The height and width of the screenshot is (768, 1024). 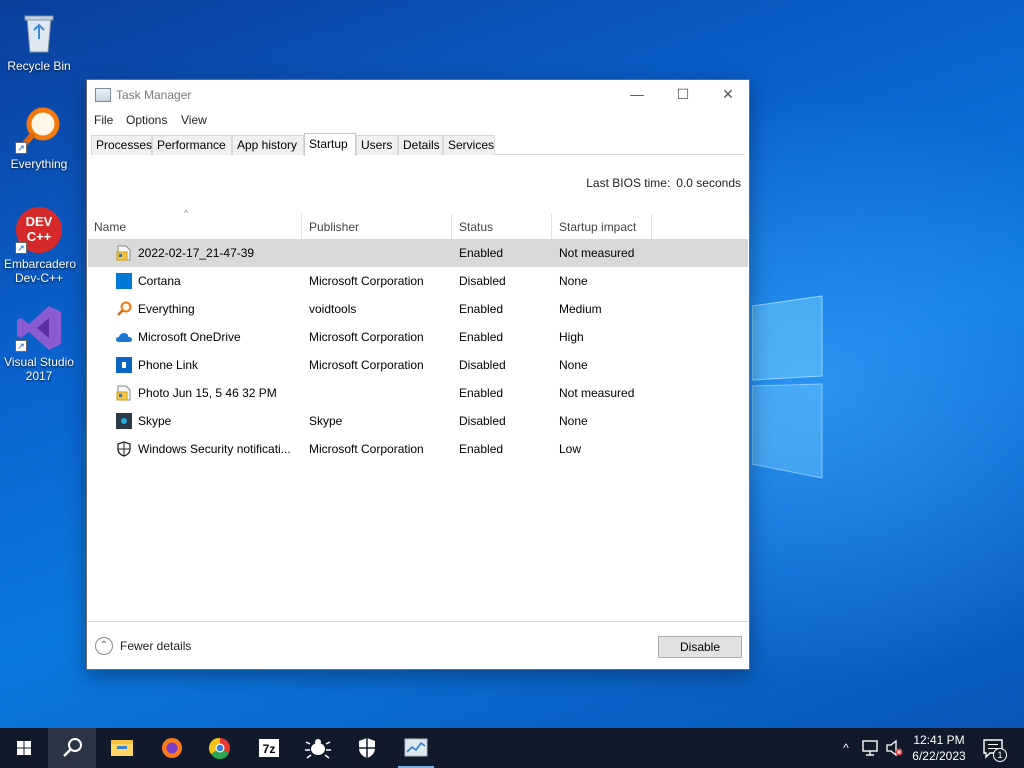 What do you see at coordinates (939, 756) in the screenshot?
I see `clock-date: 6/22/2023` at bounding box center [939, 756].